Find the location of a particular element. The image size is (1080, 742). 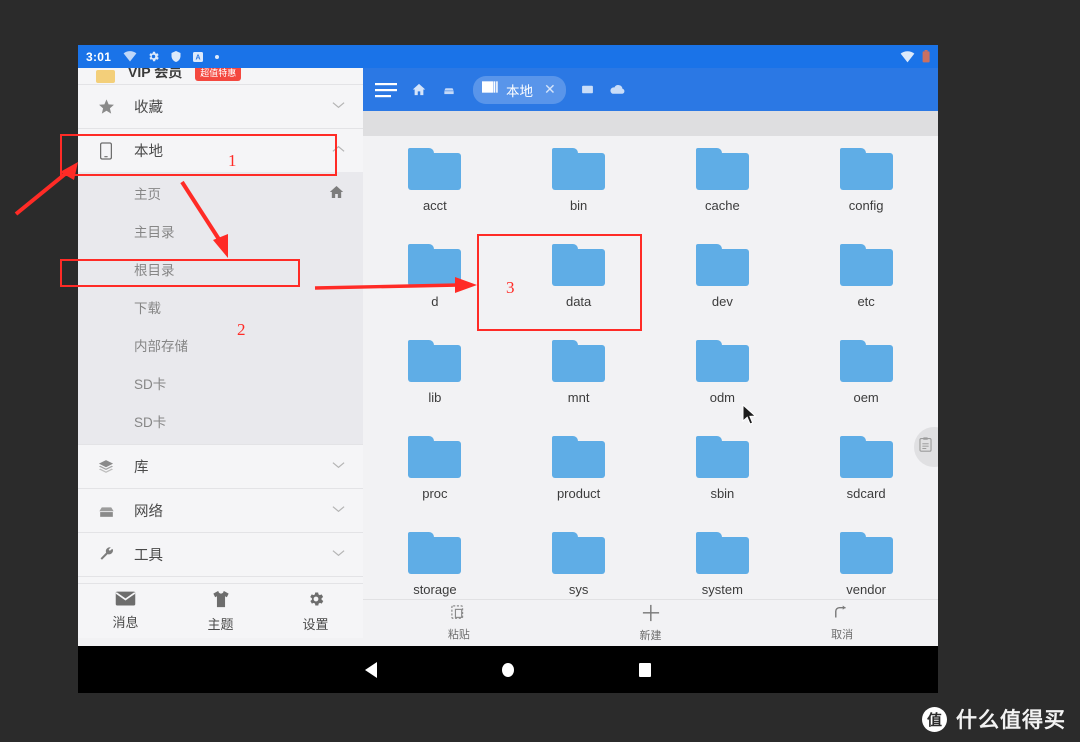

sidebar-subitem-main-dir: 主目录 is located at coordinates (220, 231).